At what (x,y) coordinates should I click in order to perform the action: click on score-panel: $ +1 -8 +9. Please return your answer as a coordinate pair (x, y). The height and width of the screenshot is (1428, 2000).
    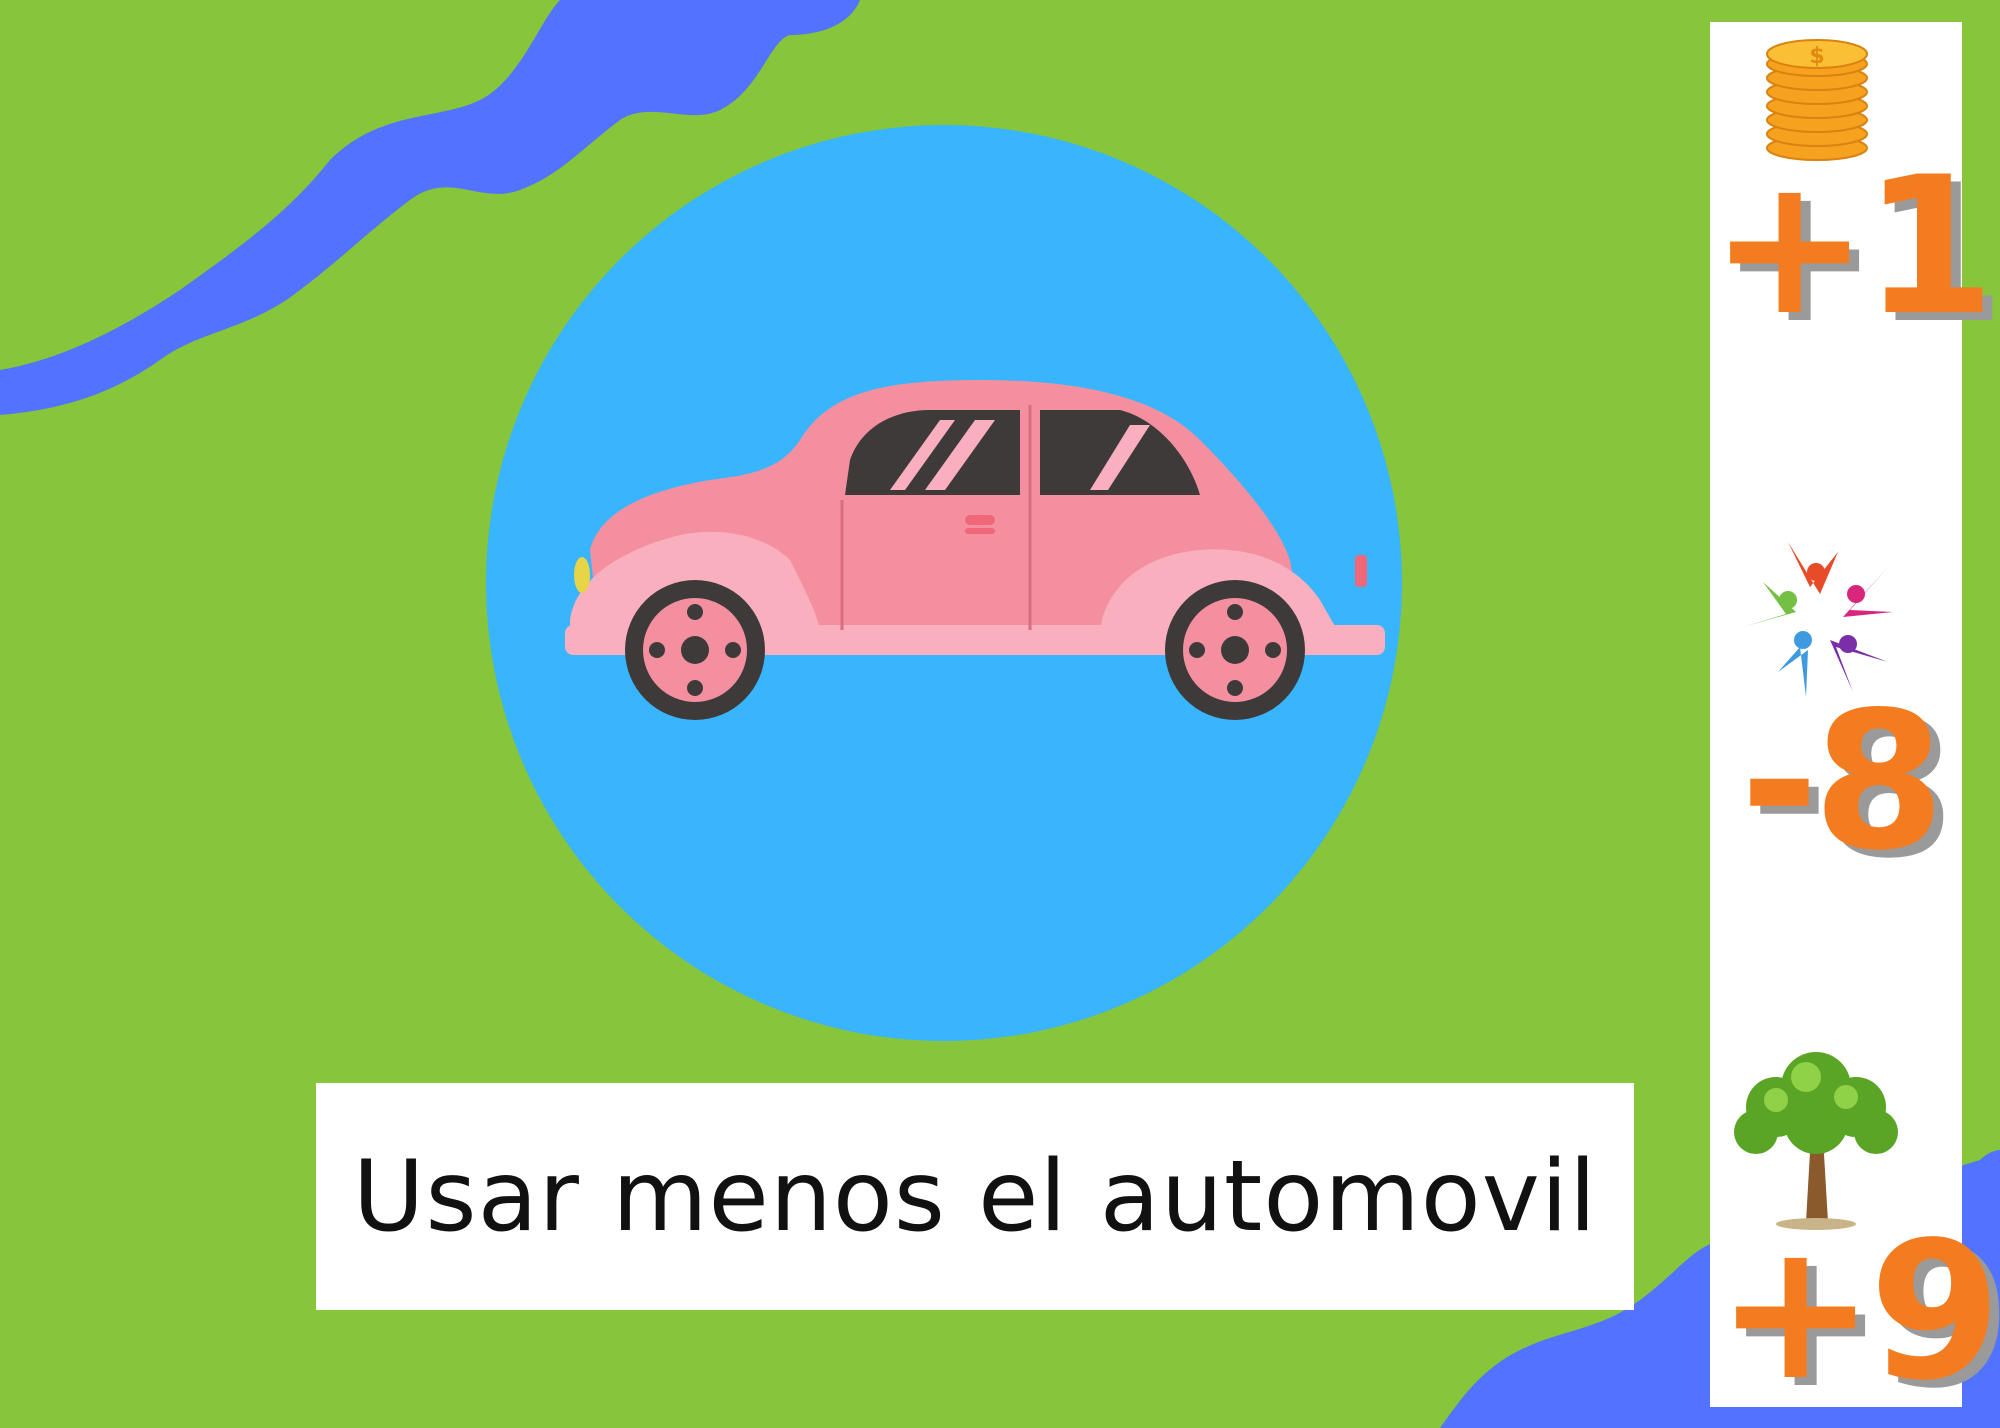
    Looking at the image, I should click on (1855, 714).